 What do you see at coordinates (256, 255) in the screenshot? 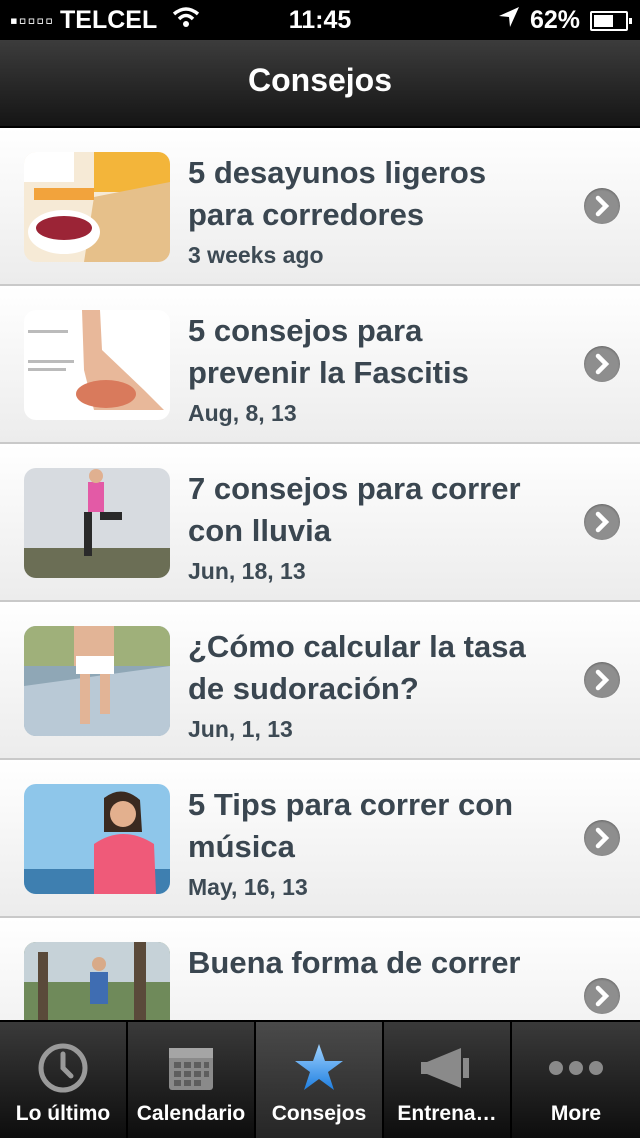
I see `article-date: 3 weeks ago` at bounding box center [256, 255].